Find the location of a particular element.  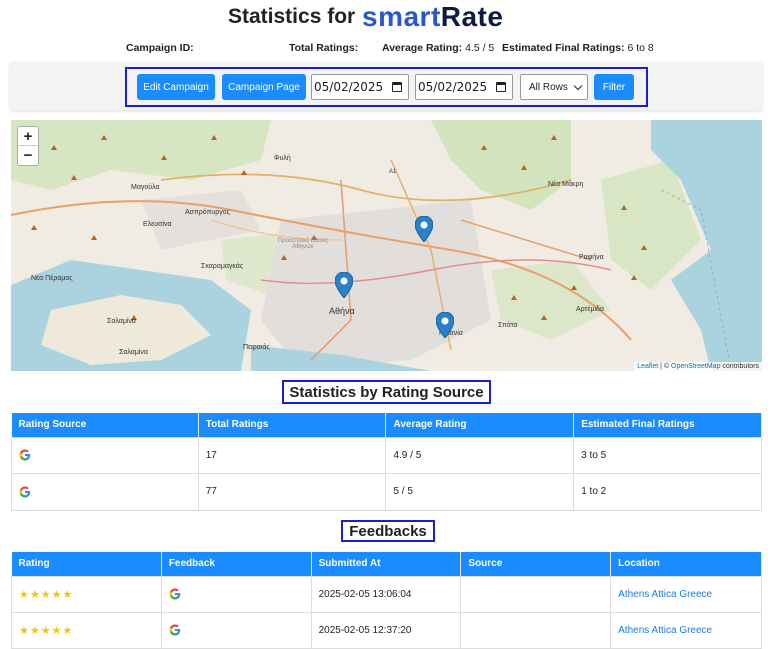

page-title: Statistics for is located at coordinates (292, 16).